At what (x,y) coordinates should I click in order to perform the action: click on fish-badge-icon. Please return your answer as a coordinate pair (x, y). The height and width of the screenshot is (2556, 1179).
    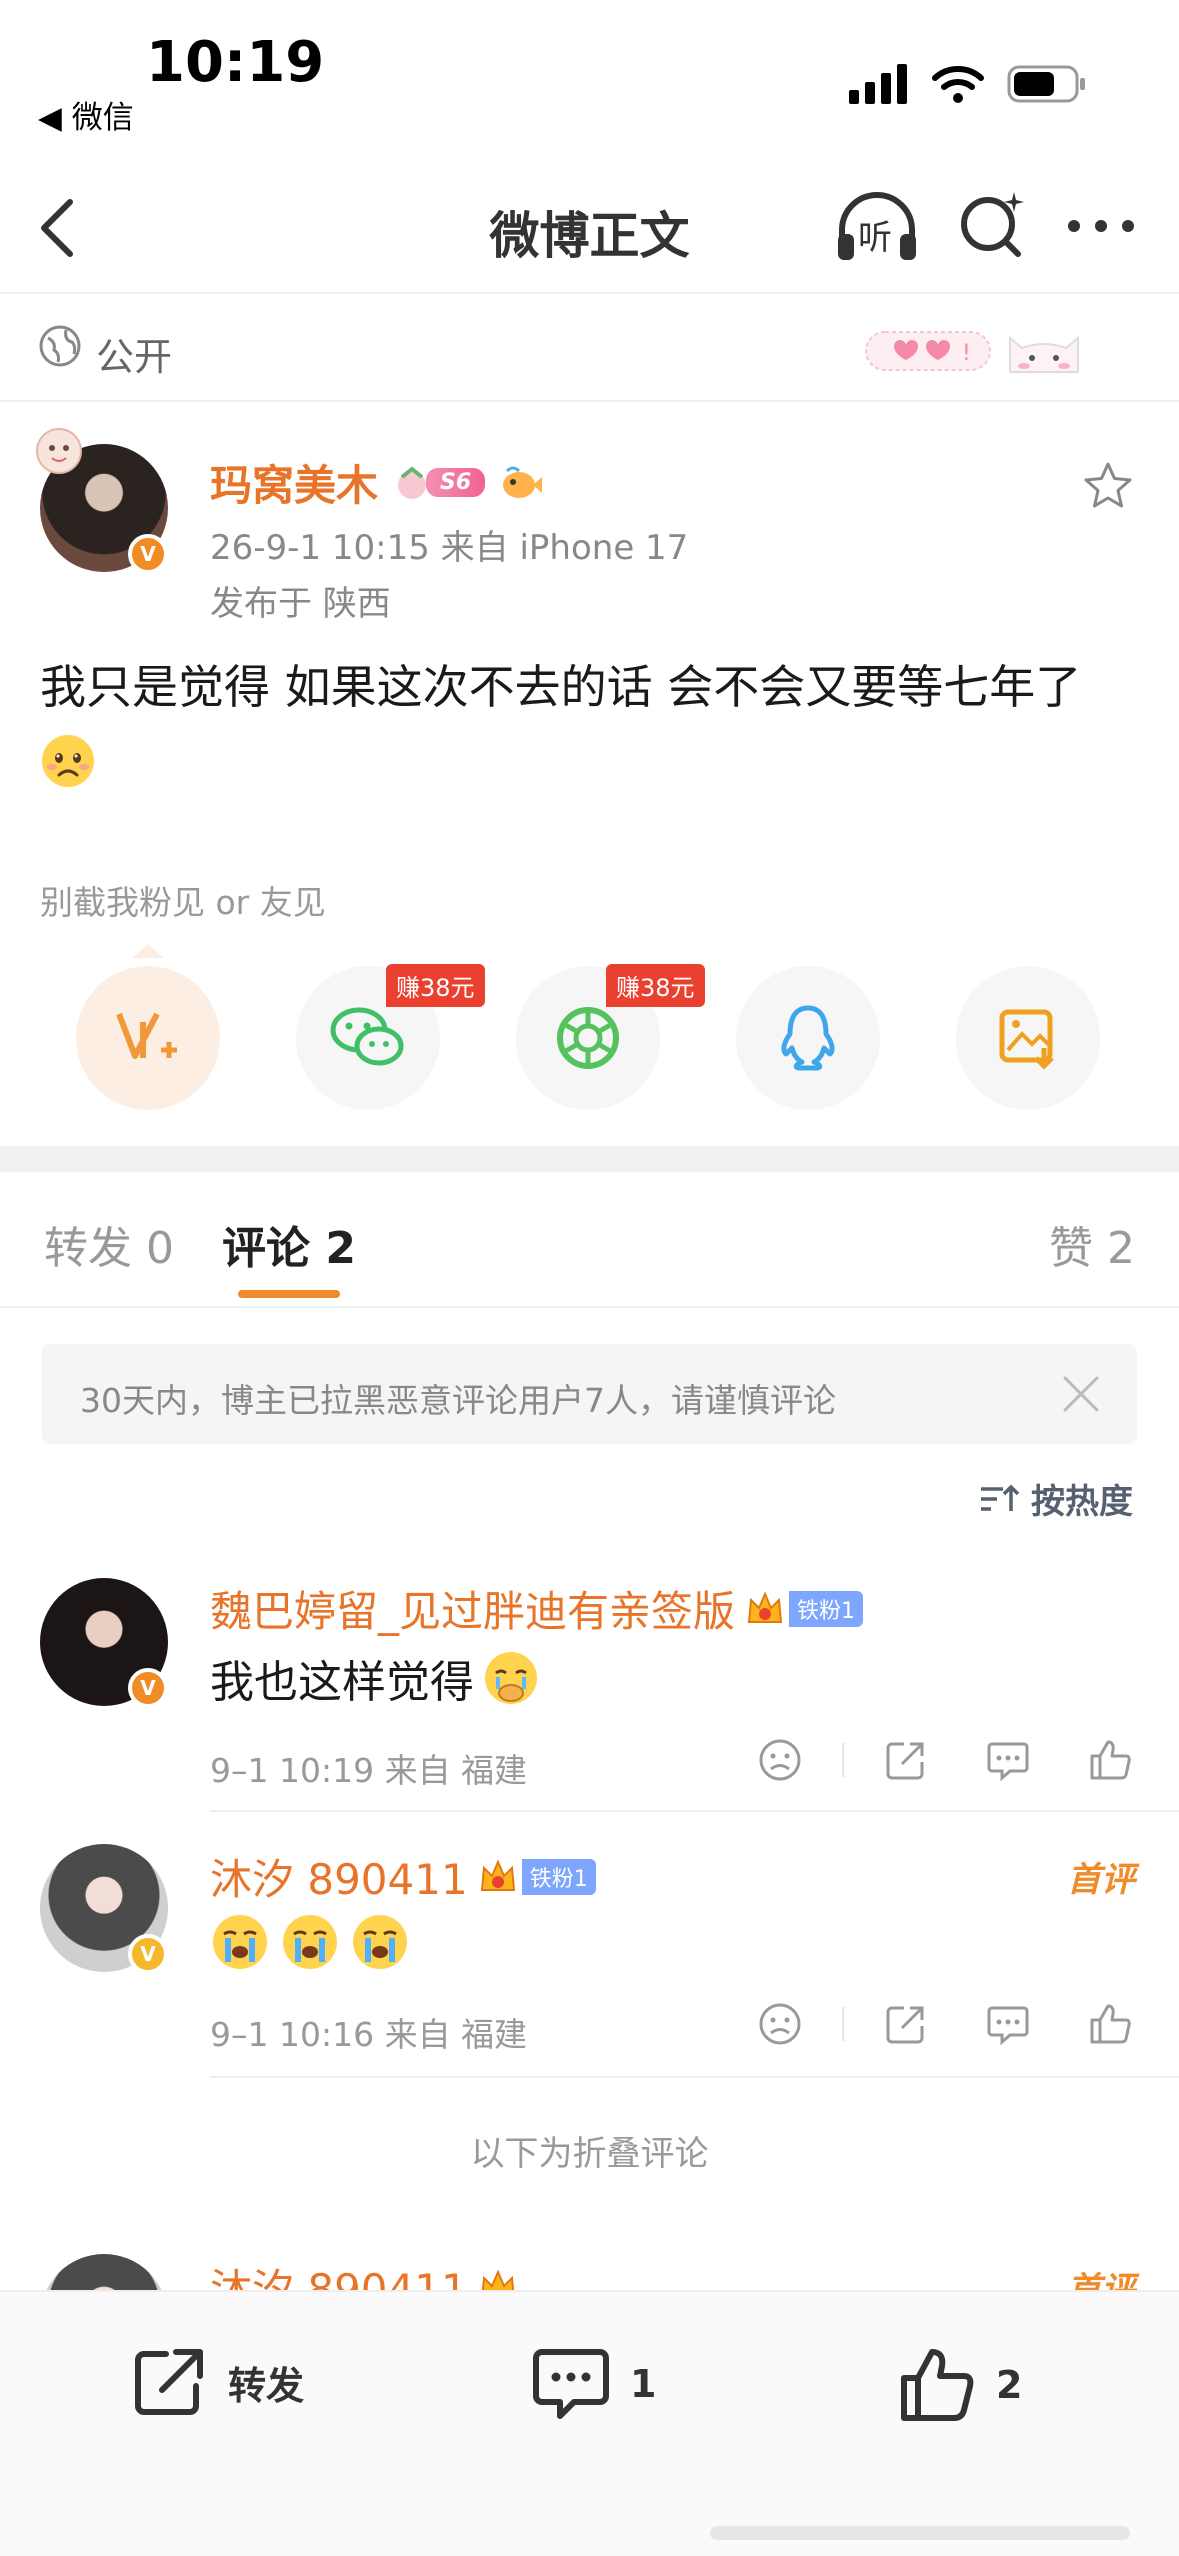
    Looking at the image, I should click on (523, 482).